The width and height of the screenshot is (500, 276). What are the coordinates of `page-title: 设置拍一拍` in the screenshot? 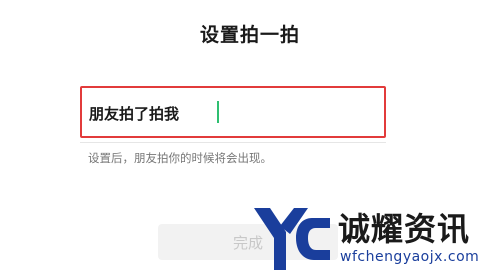 It's located at (249, 35).